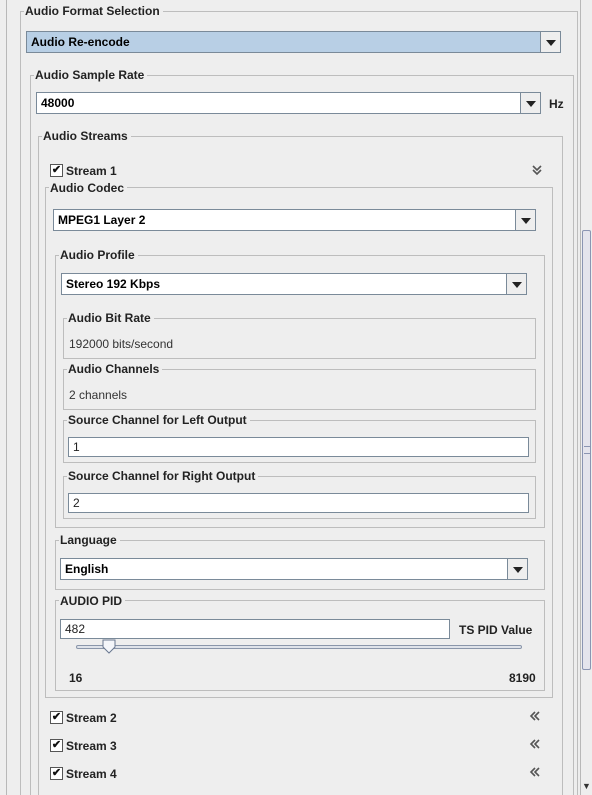  What do you see at coordinates (91, 746) in the screenshot?
I see `stream-3-label: Stream 3` at bounding box center [91, 746].